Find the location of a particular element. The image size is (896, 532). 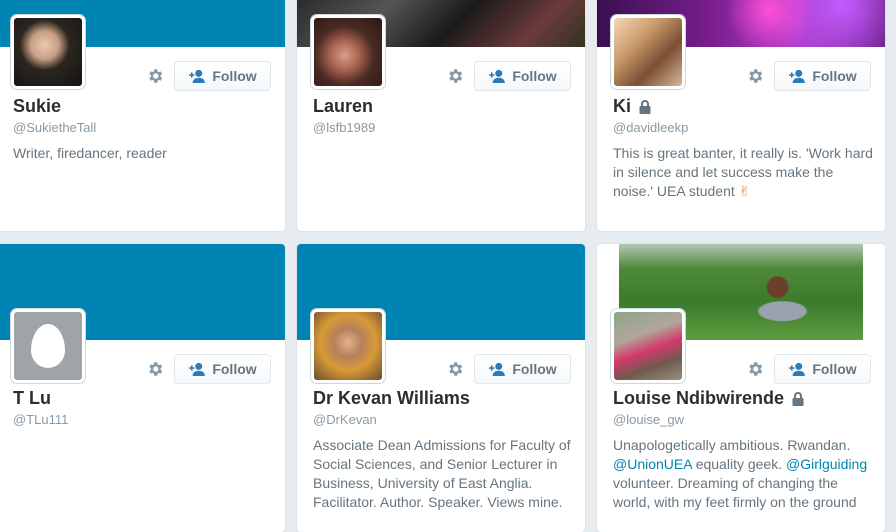

user-bio: Writer, firedancer, reader is located at coordinates (90, 153).